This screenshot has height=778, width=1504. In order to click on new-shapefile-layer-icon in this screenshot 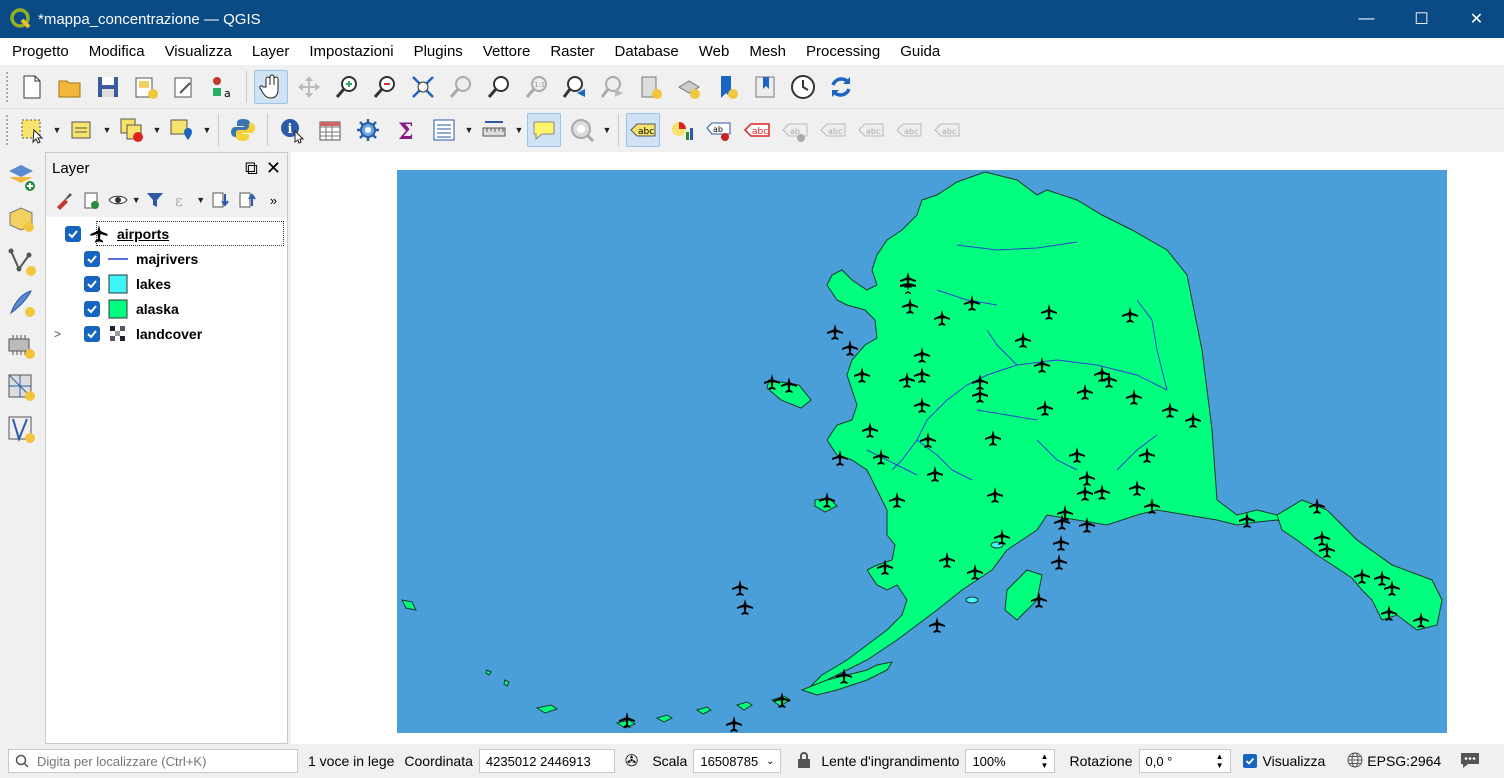, I will do `click(21, 261)`.